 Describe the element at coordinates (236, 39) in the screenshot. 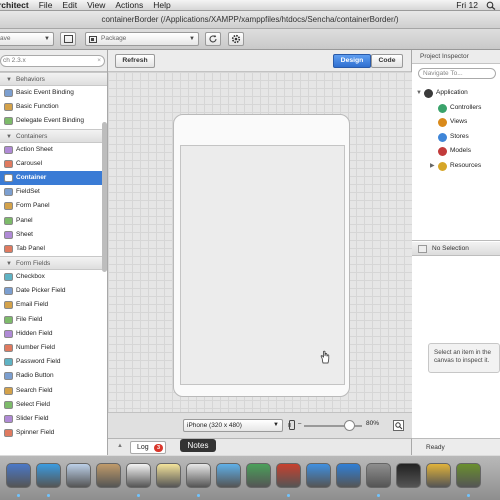

I see `settings-button` at that location.